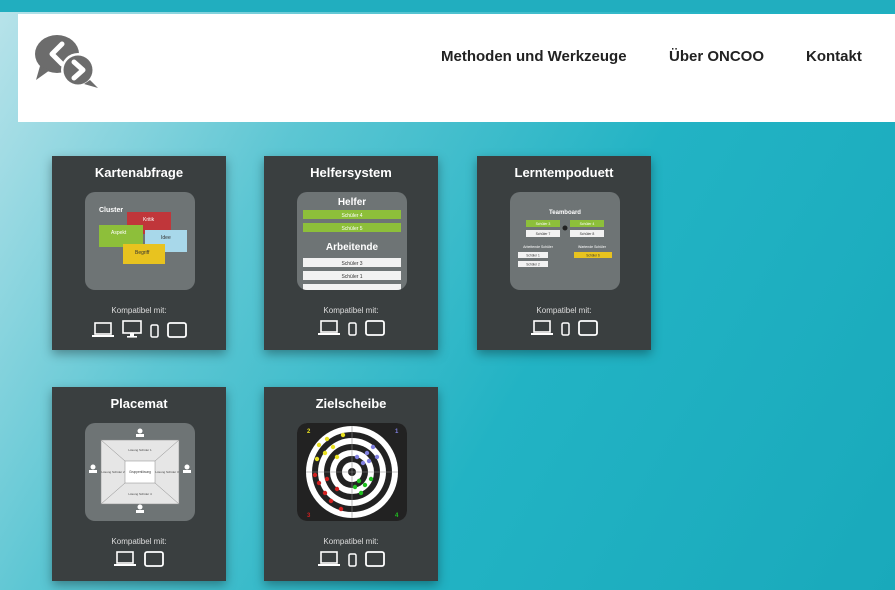 The image size is (895, 590). I want to click on cluster-label: Cluster, so click(111, 210).